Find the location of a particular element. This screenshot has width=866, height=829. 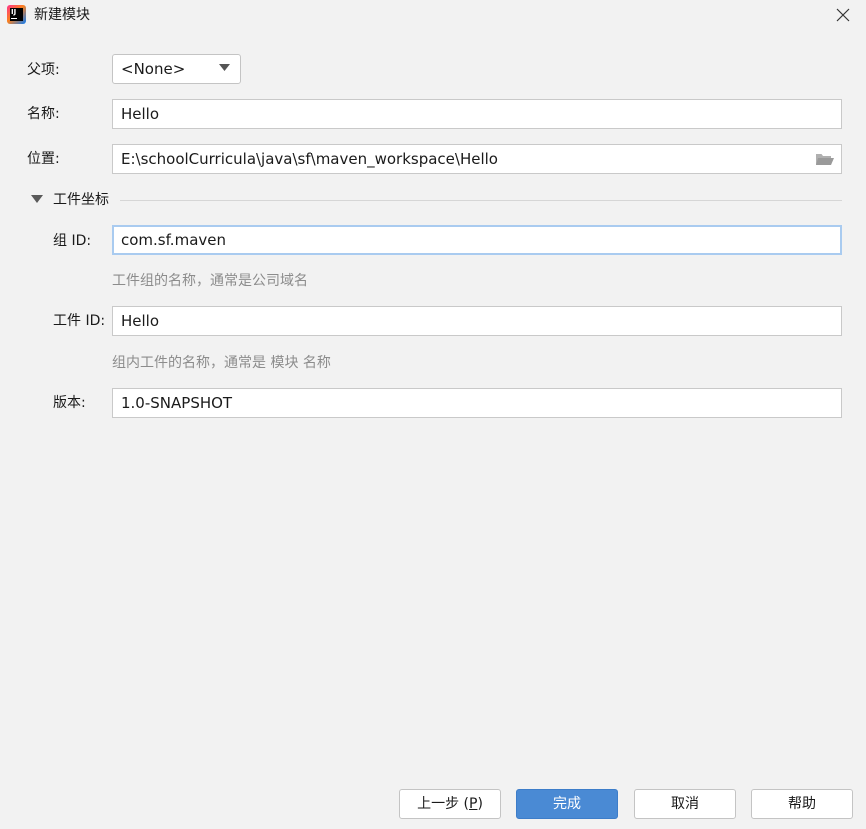

app-icon-text: IJ is located at coordinates (14, 12).